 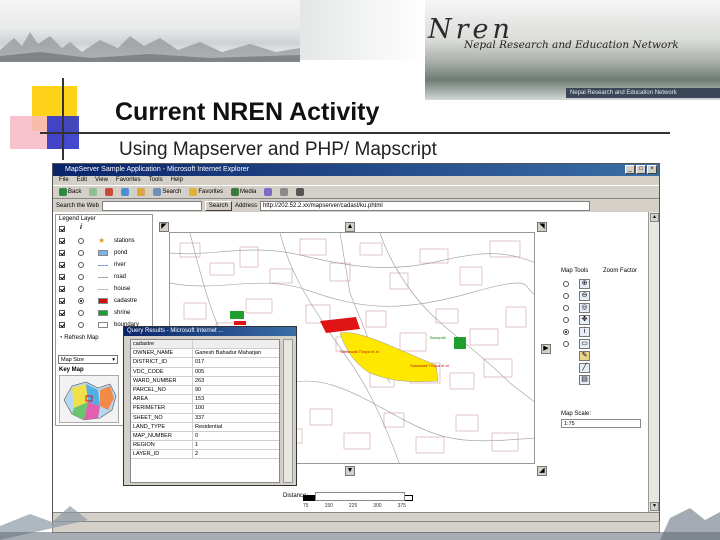 What do you see at coordinates (268, 192) in the screenshot?
I see `history-button` at bounding box center [268, 192].